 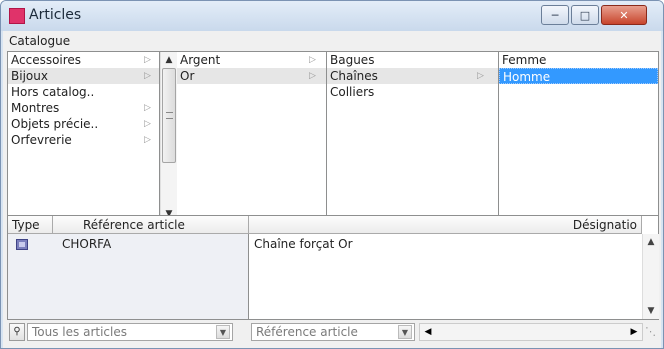 I want to click on catalog-scrollbar: ▲ ▼, so click(x=168, y=137).